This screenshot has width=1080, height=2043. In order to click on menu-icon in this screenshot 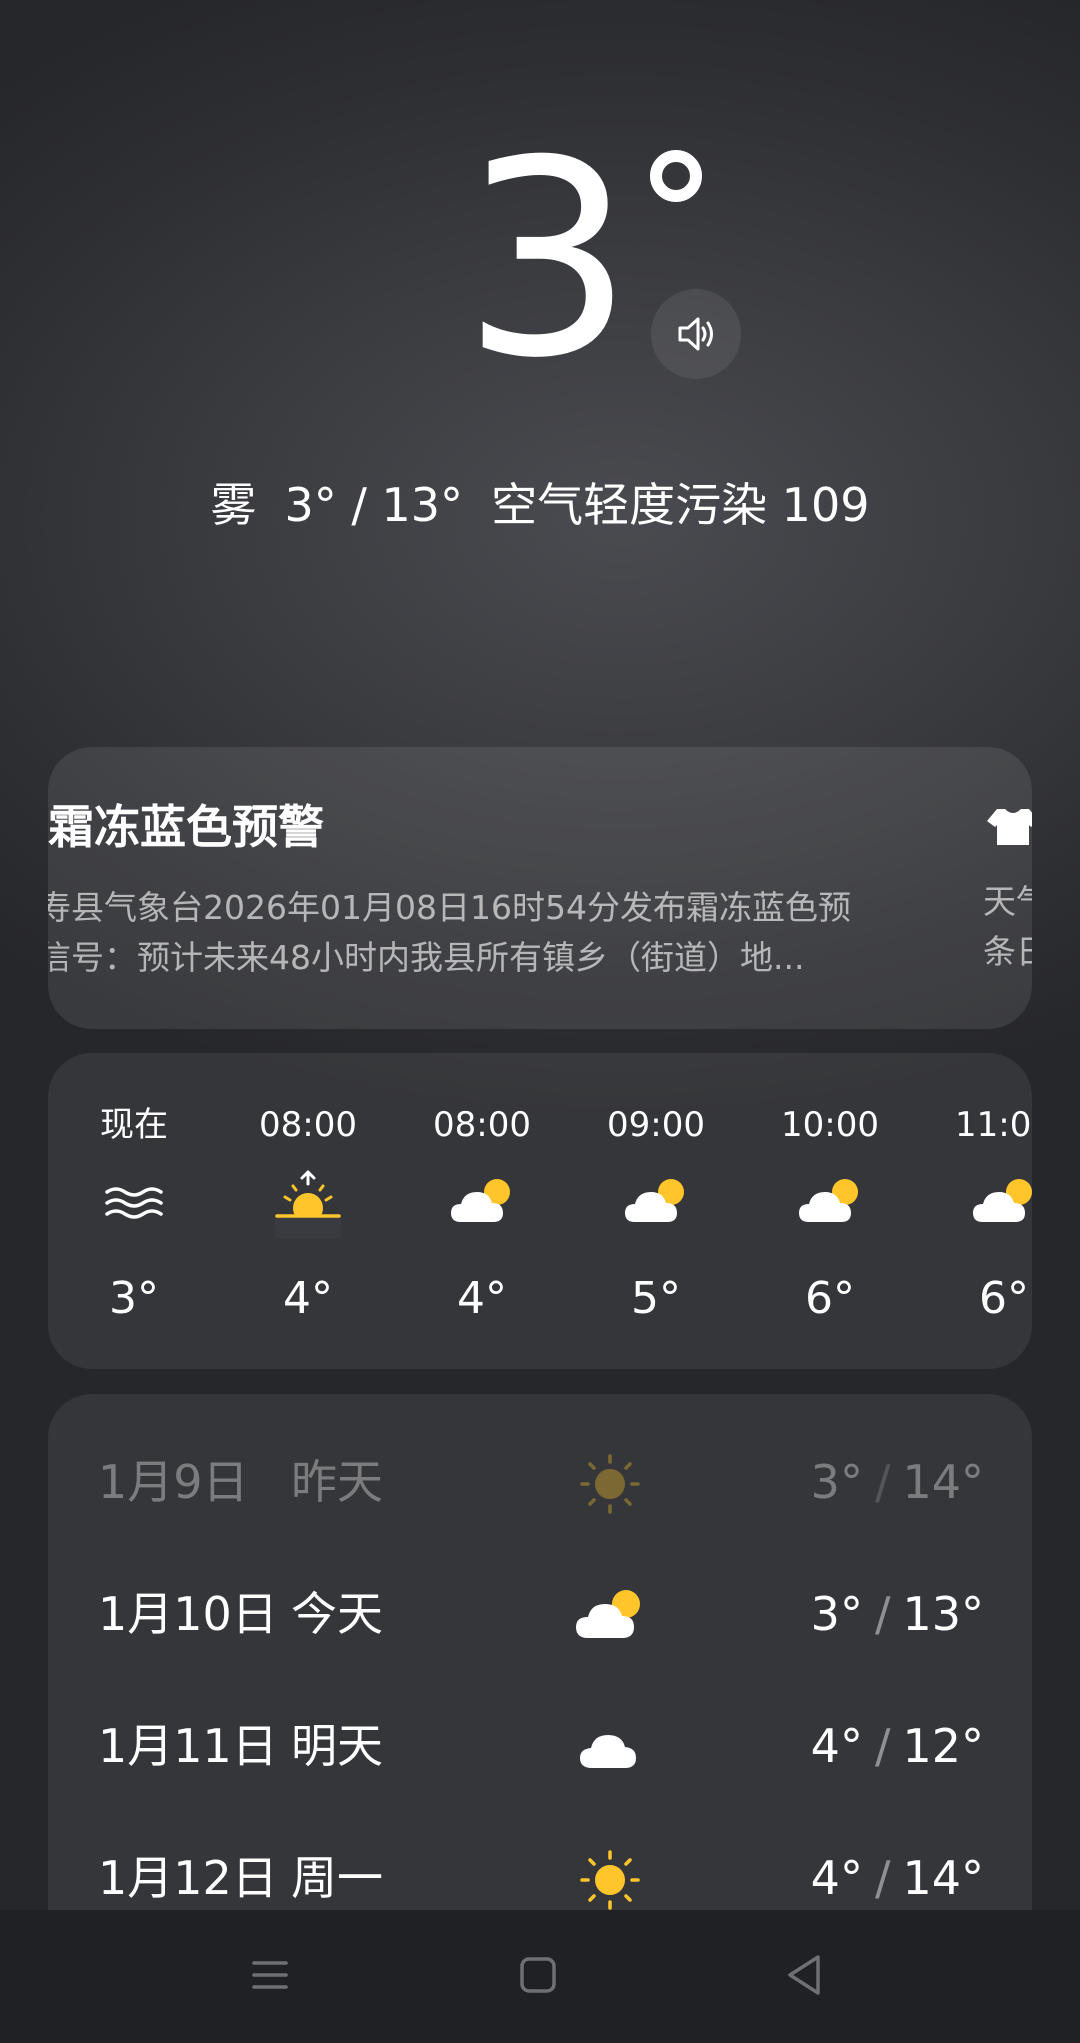, I will do `click(270, 1975)`.